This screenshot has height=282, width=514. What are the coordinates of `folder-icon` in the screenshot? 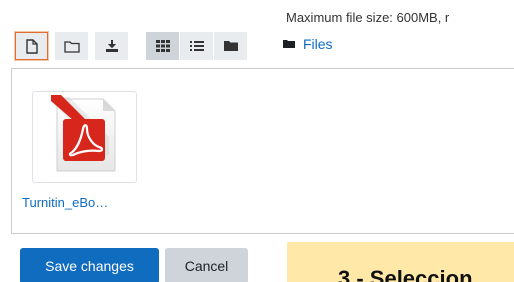 It's located at (289, 44).